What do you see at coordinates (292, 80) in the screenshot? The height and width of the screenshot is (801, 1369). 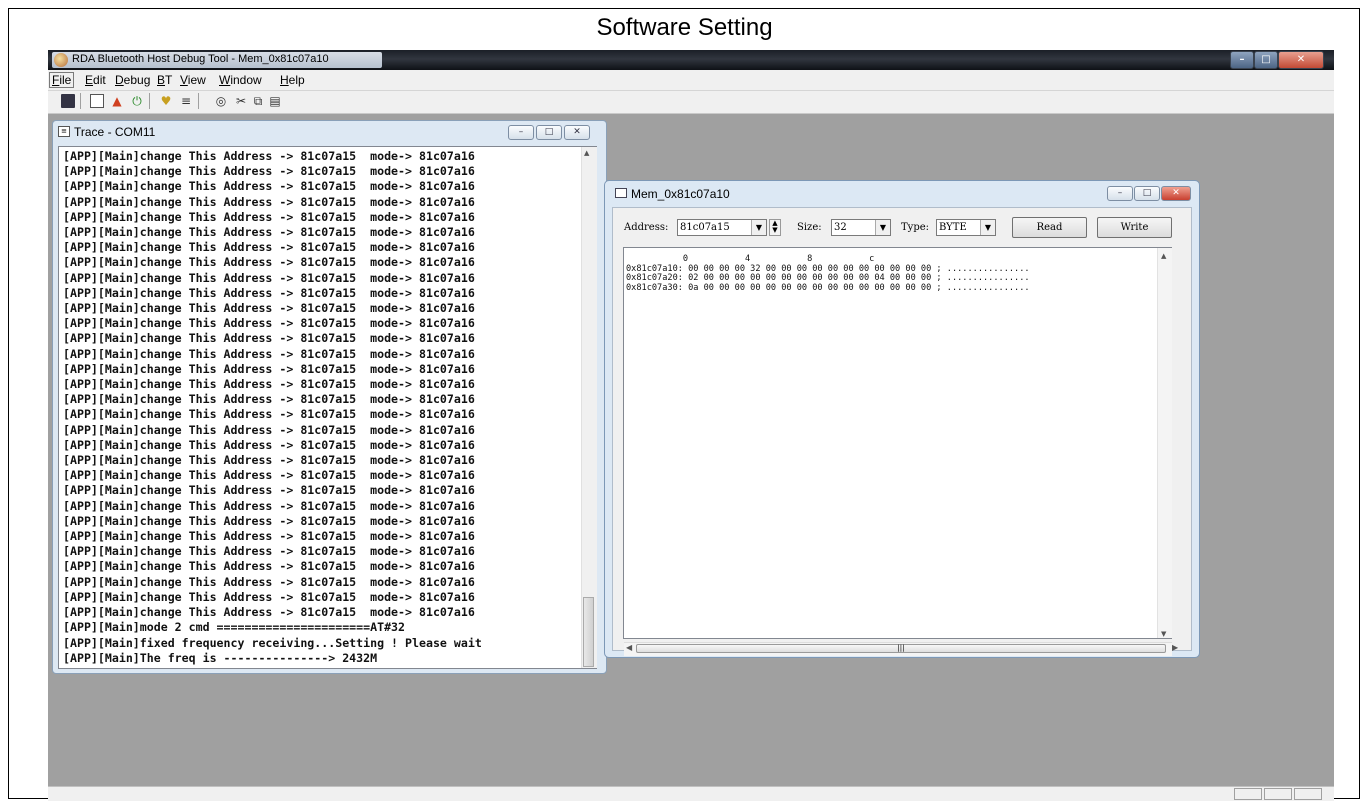 I see `menu-help: Help` at bounding box center [292, 80].